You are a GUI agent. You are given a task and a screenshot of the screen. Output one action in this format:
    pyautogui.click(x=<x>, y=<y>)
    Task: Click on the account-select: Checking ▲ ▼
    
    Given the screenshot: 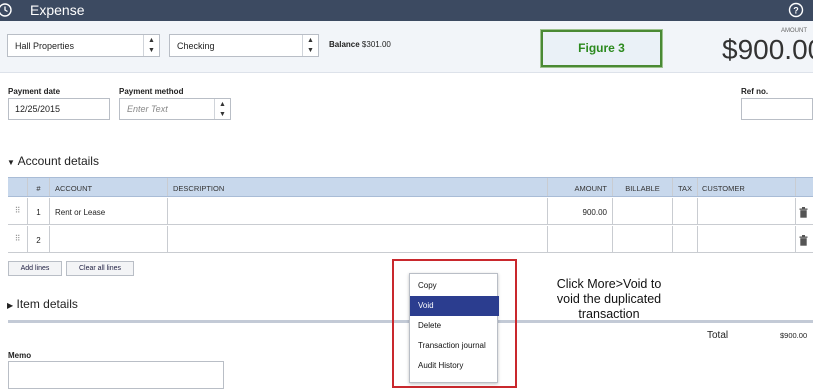 What is the action you would take?
    pyautogui.click(x=244, y=45)
    